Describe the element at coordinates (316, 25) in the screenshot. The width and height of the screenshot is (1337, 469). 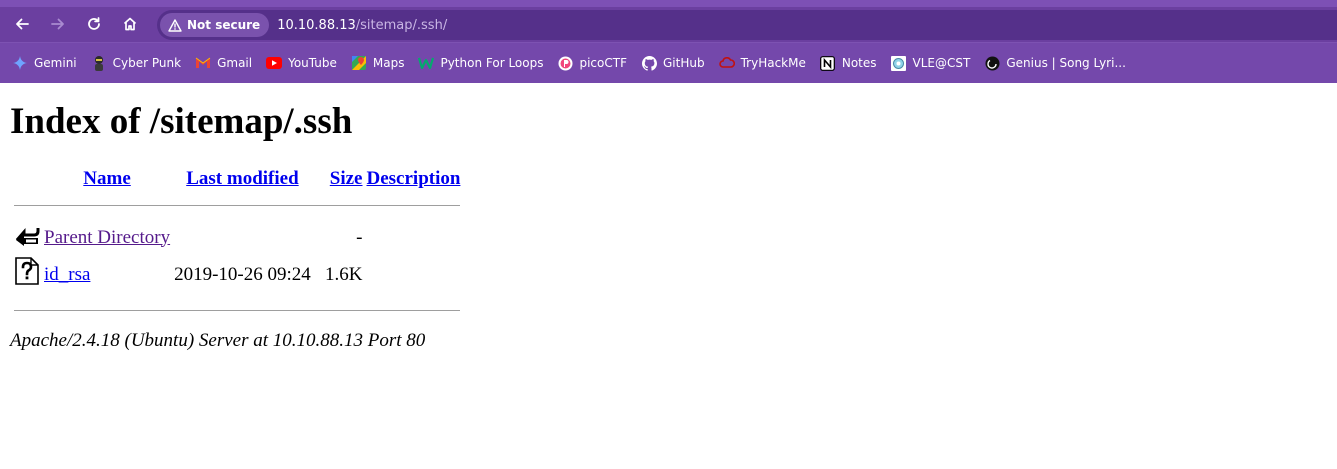
I see `url-host: 10.10.88.13` at that location.